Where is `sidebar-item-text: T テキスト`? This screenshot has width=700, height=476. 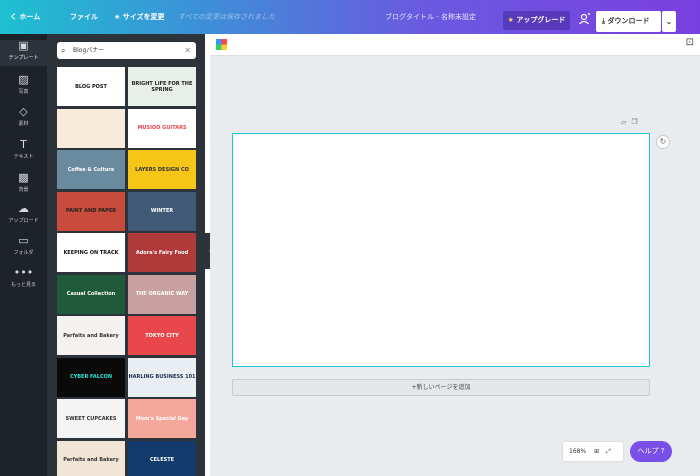 sidebar-item-text: T テキスト is located at coordinates (23, 151).